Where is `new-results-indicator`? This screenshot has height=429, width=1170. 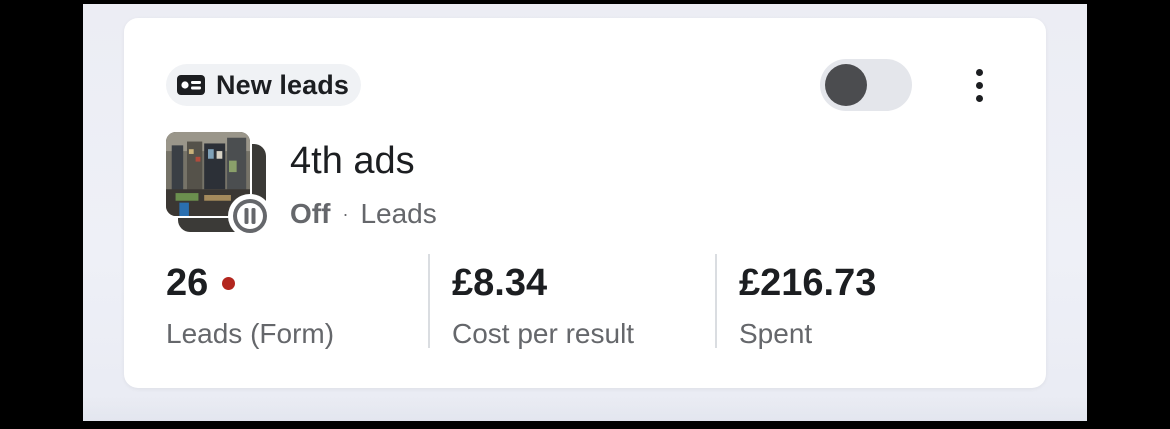 new-results-indicator is located at coordinates (229, 283).